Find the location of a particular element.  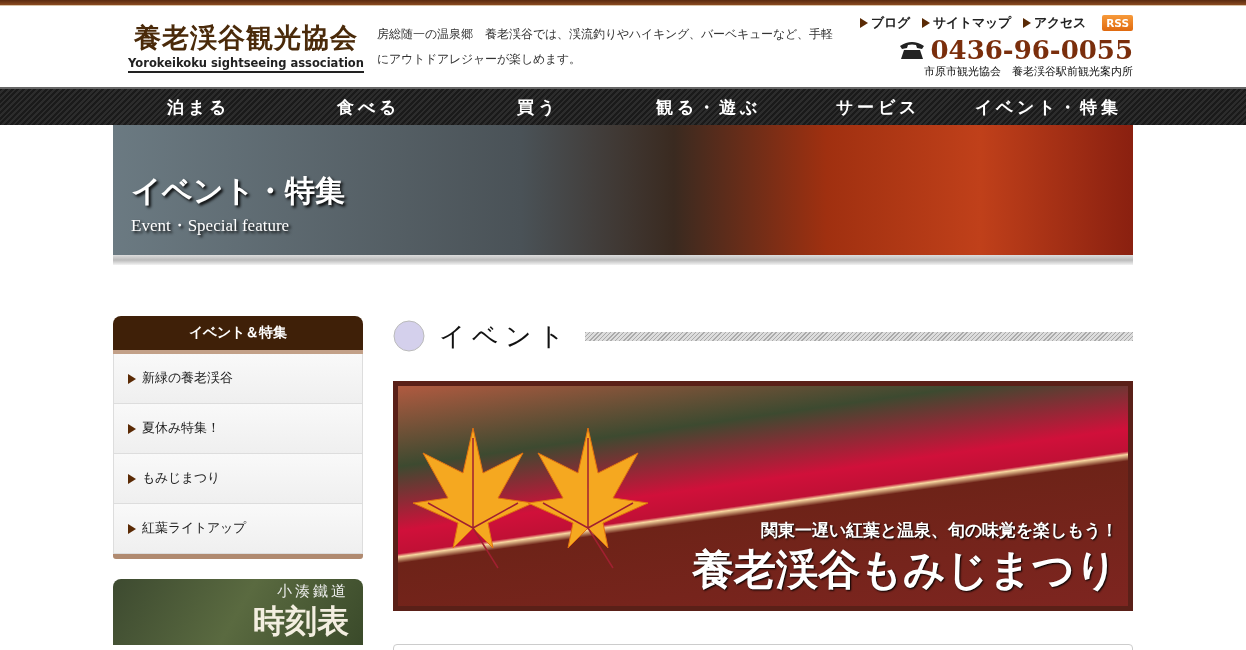

sidebar-item: 夏休み特集！ is located at coordinates (238, 429).